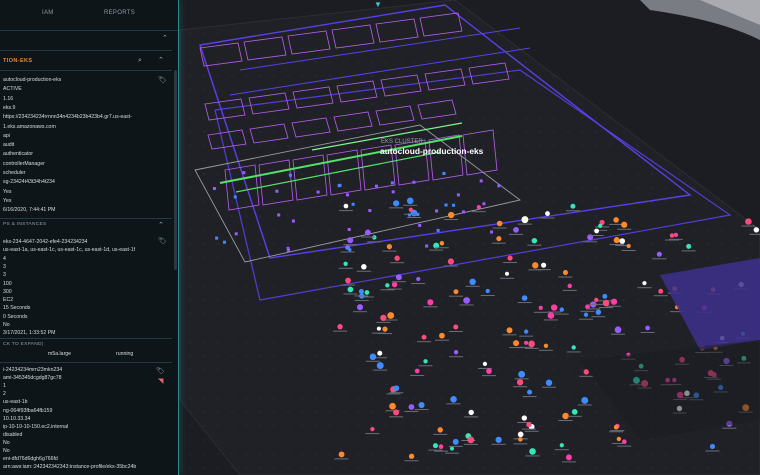 The image size is (760, 475). What do you see at coordinates (165, 38) in the screenshot?
I see `panel-collapse-icon: ⌃` at bounding box center [165, 38].